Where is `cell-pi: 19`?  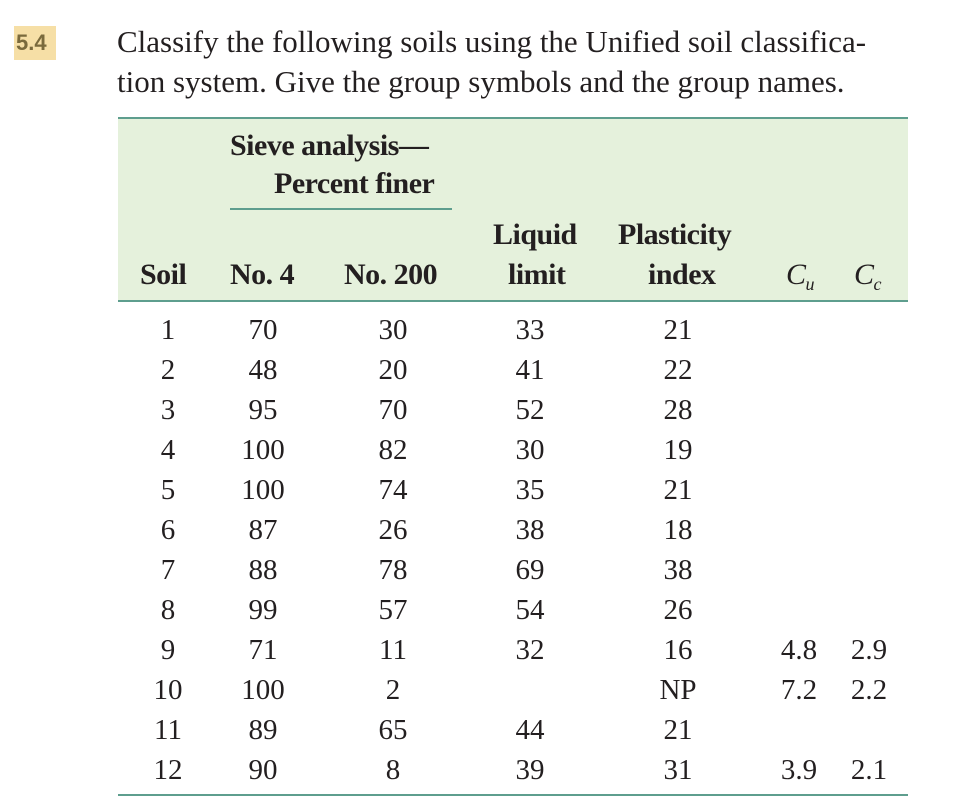
cell-pi: 19 is located at coordinates (678, 450).